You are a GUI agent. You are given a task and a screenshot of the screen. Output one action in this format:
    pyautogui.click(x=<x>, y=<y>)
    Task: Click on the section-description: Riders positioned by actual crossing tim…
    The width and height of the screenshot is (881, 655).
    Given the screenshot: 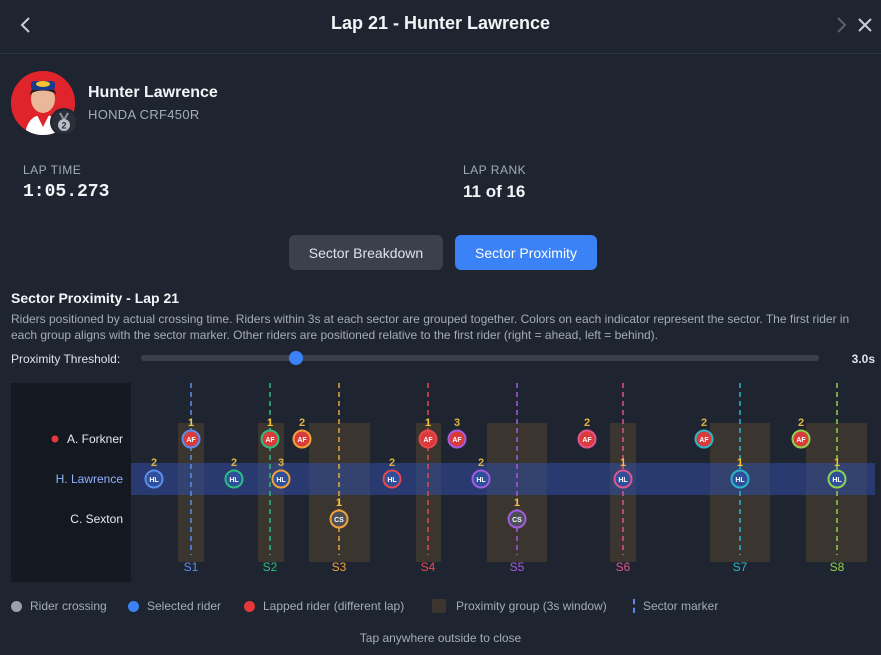 What is the action you would take?
    pyautogui.click(x=430, y=327)
    